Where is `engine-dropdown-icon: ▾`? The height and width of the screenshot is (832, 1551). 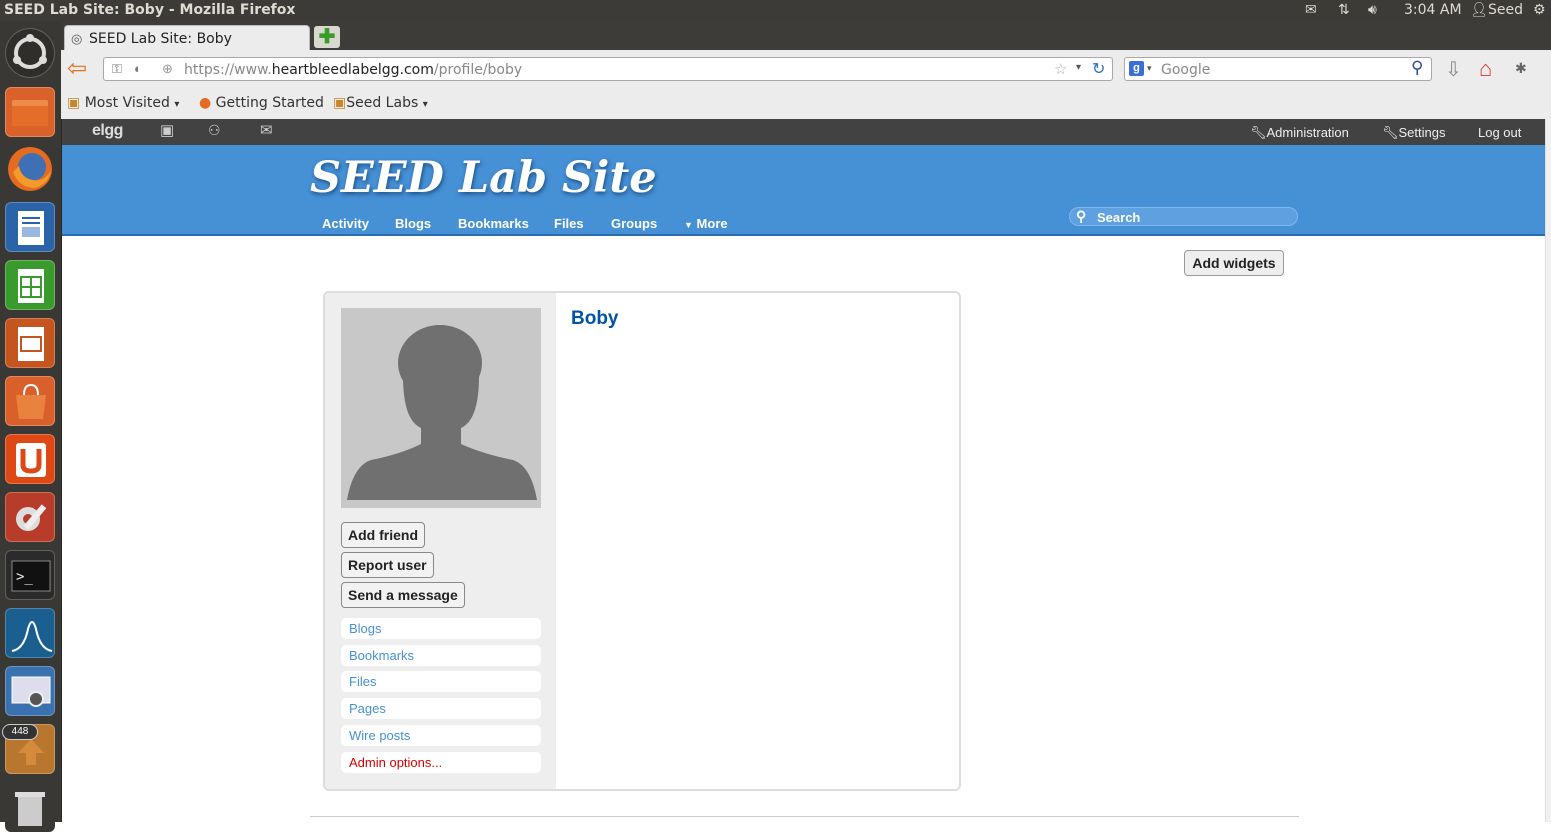
engine-dropdown-icon: ▾ is located at coordinates (1149, 68).